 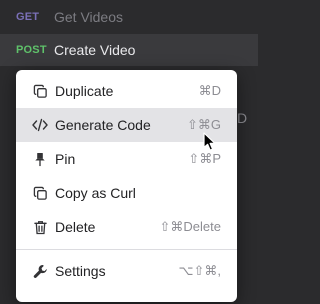 What do you see at coordinates (28, 17) in the screenshot?
I see `method-badge: GET` at bounding box center [28, 17].